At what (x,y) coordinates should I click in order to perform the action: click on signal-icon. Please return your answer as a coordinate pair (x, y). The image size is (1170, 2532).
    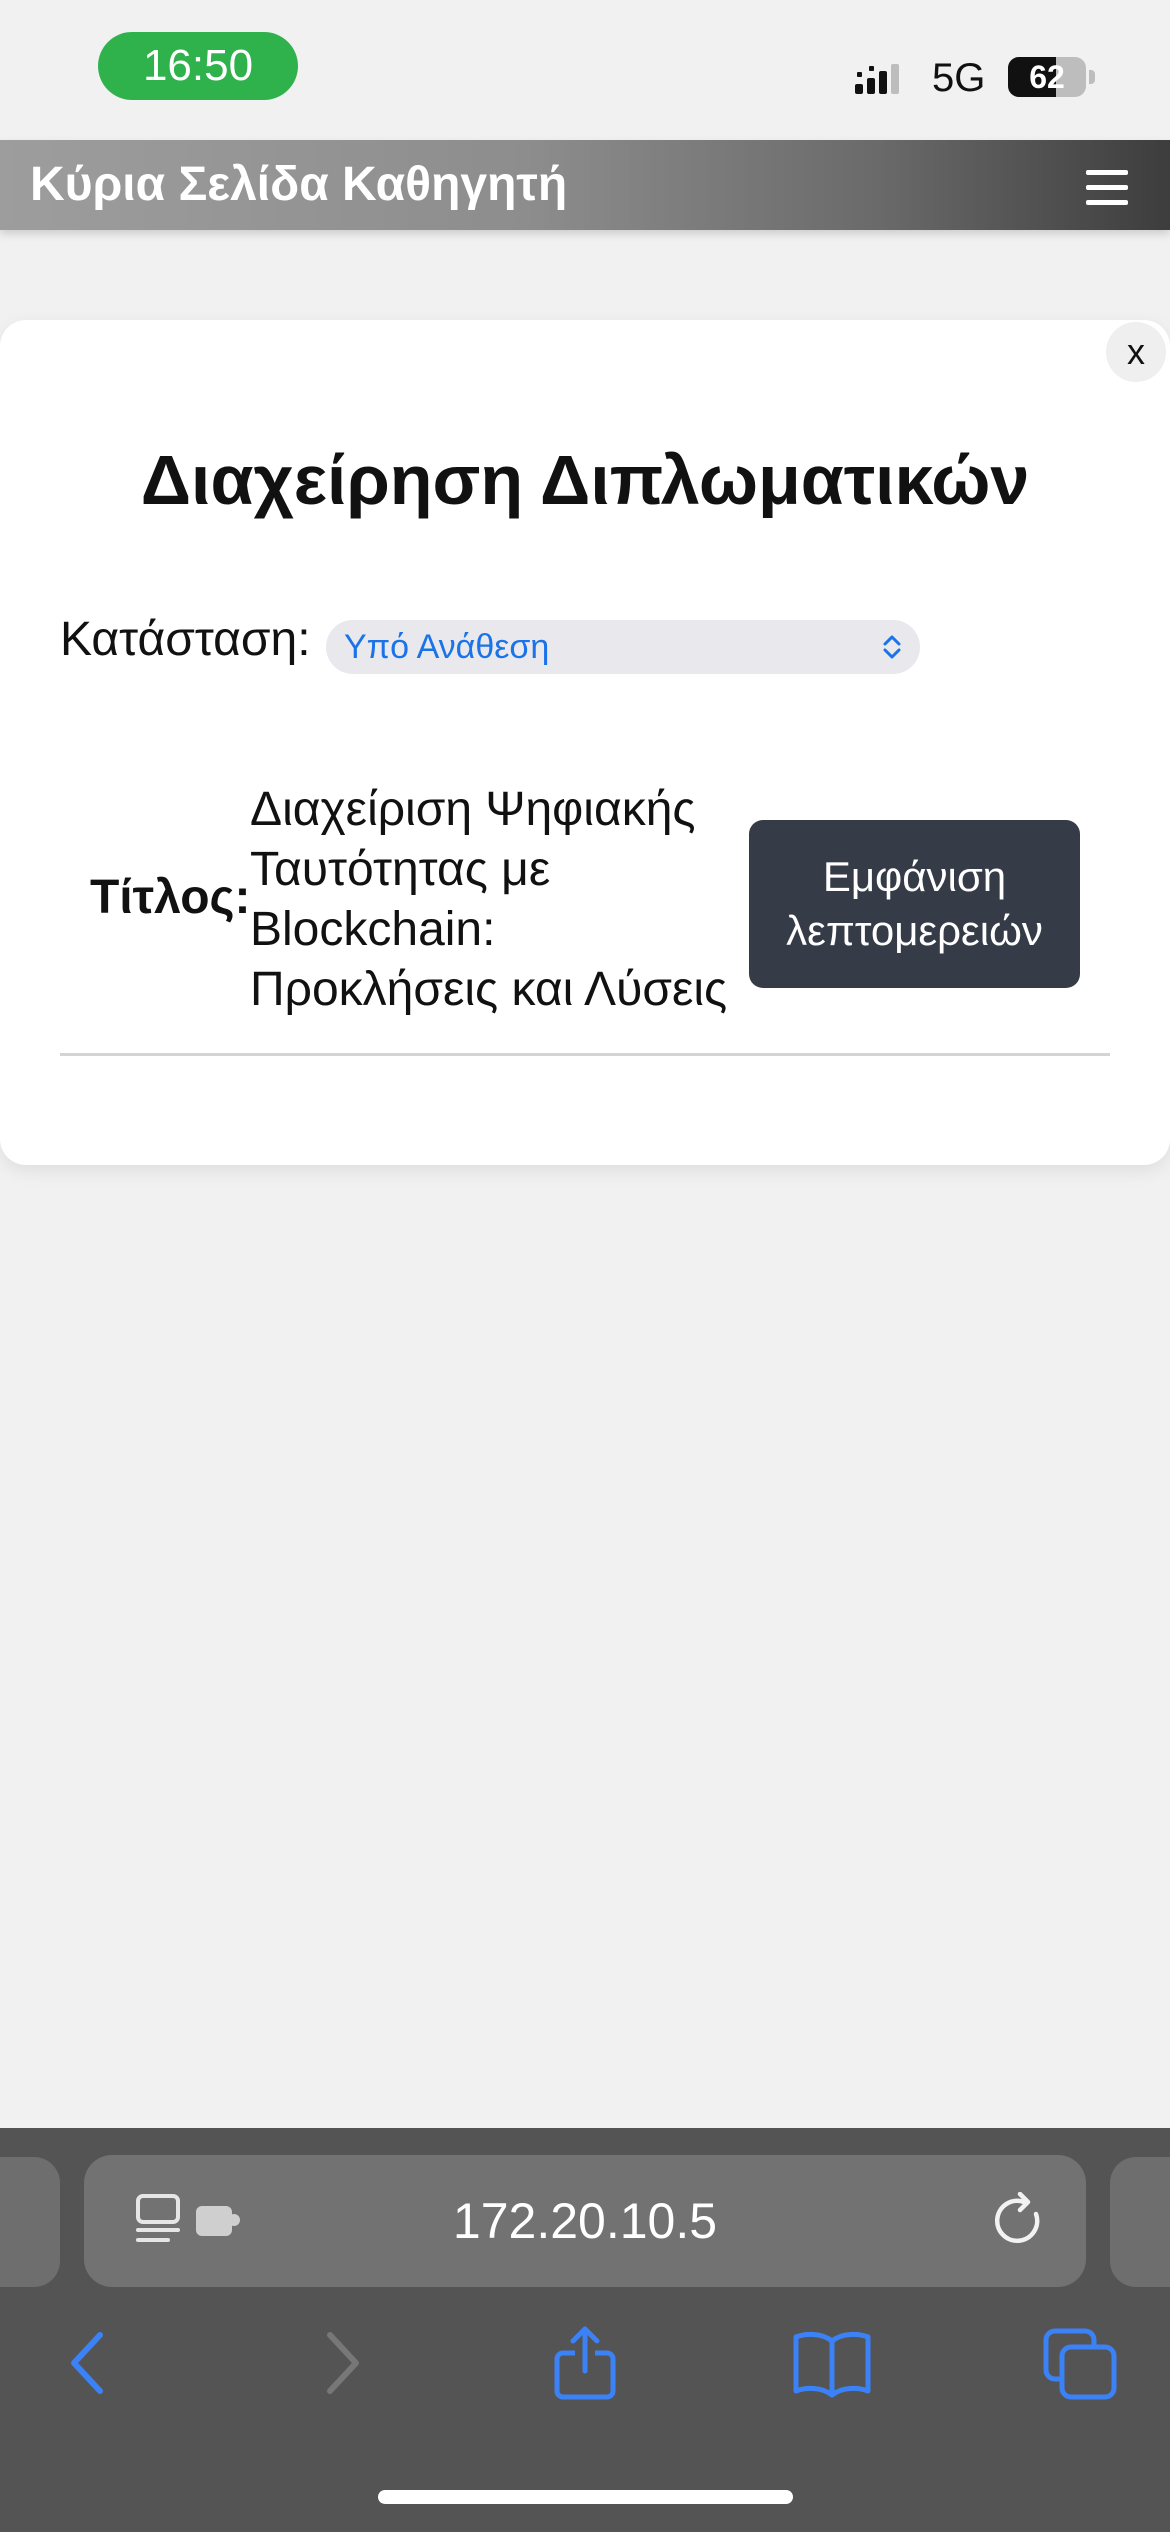
    Looking at the image, I should click on (877, 79).